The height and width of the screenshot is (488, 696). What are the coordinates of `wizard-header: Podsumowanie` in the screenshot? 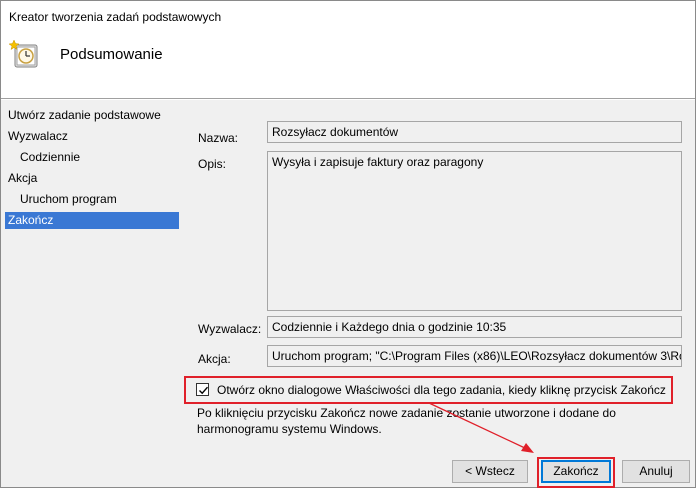 It's located at (348, 65).